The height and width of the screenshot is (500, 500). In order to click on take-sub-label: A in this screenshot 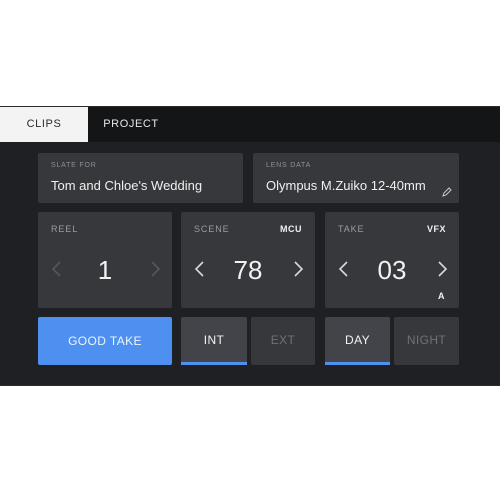, I will do `click(441, 296)`.